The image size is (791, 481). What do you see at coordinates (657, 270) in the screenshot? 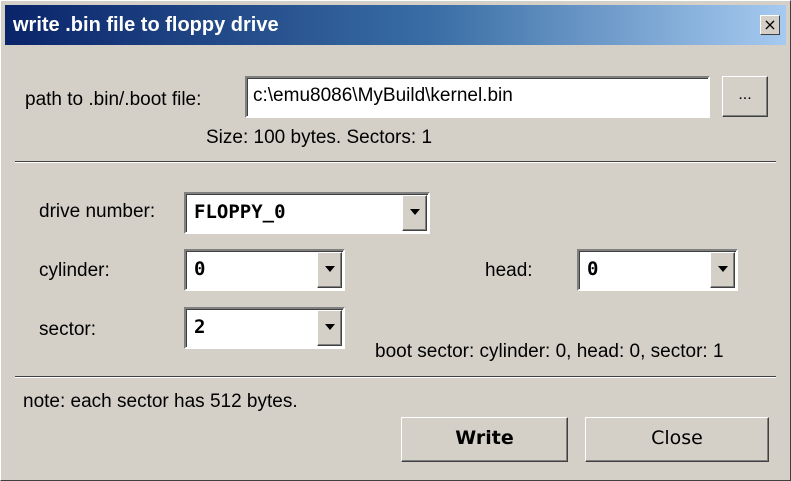
I see `head-select: 0` at bounding box center [657, 270].